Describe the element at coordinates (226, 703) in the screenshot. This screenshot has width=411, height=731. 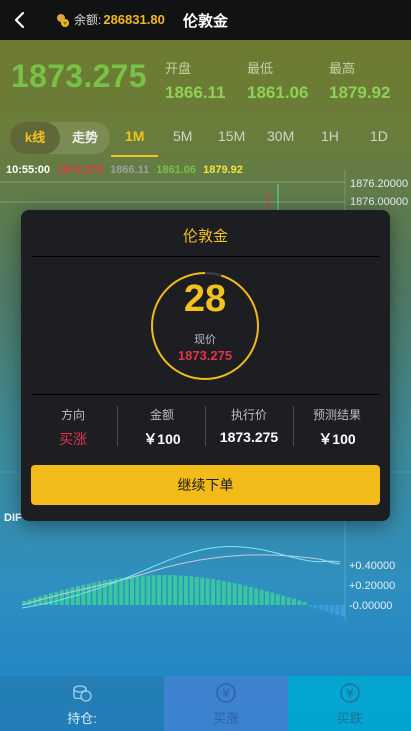
I see `buy-up-button: ¥ 买涨` at that location.